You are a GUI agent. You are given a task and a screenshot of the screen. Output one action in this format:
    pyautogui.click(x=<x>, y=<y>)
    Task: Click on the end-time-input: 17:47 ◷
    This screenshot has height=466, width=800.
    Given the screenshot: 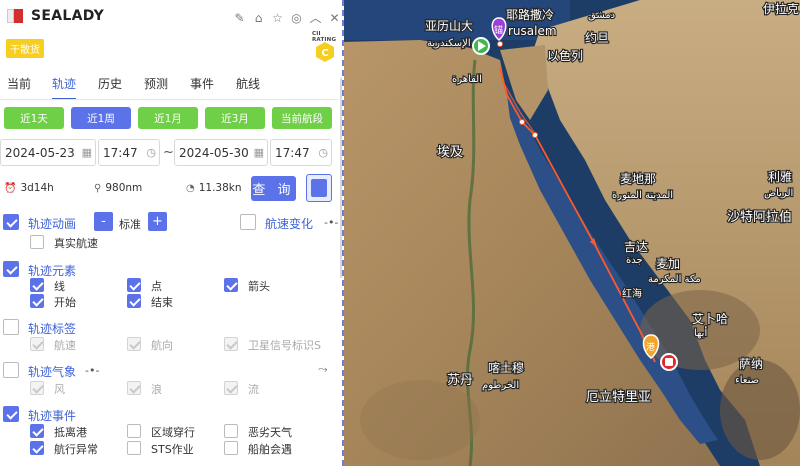 What is the action you would take?
    pyautogui.click(x=301, y=152)
    